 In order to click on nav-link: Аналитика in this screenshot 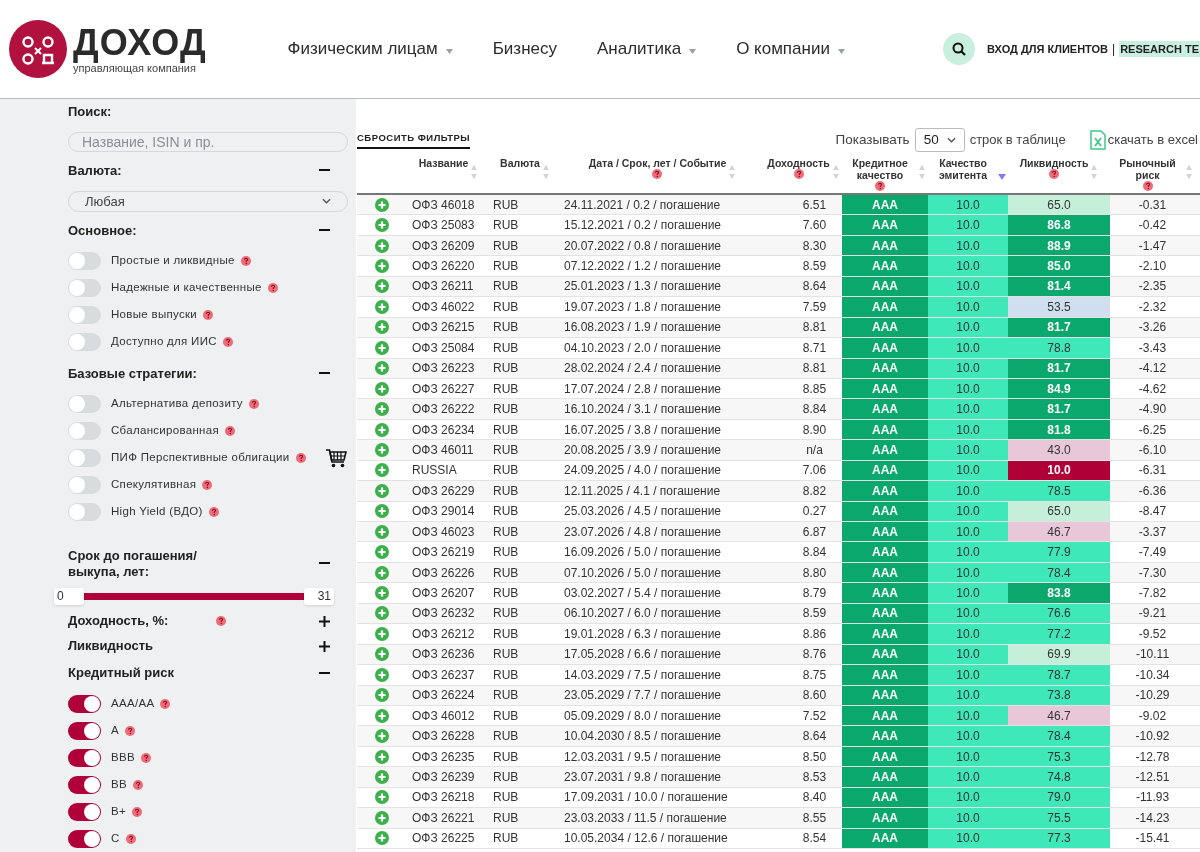, I will do `click(647, 49)`.